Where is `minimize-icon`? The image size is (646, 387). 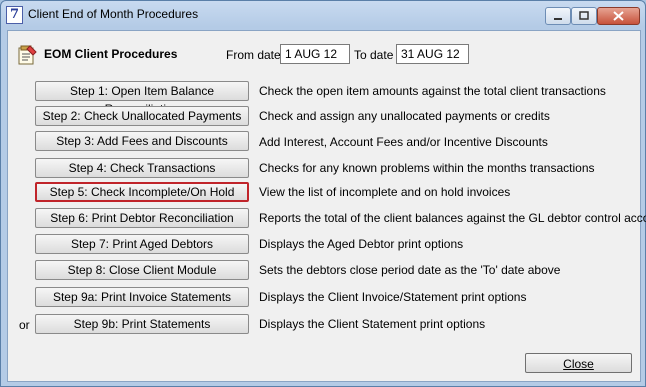 minimize-icon is located at coordinates (558, 19).